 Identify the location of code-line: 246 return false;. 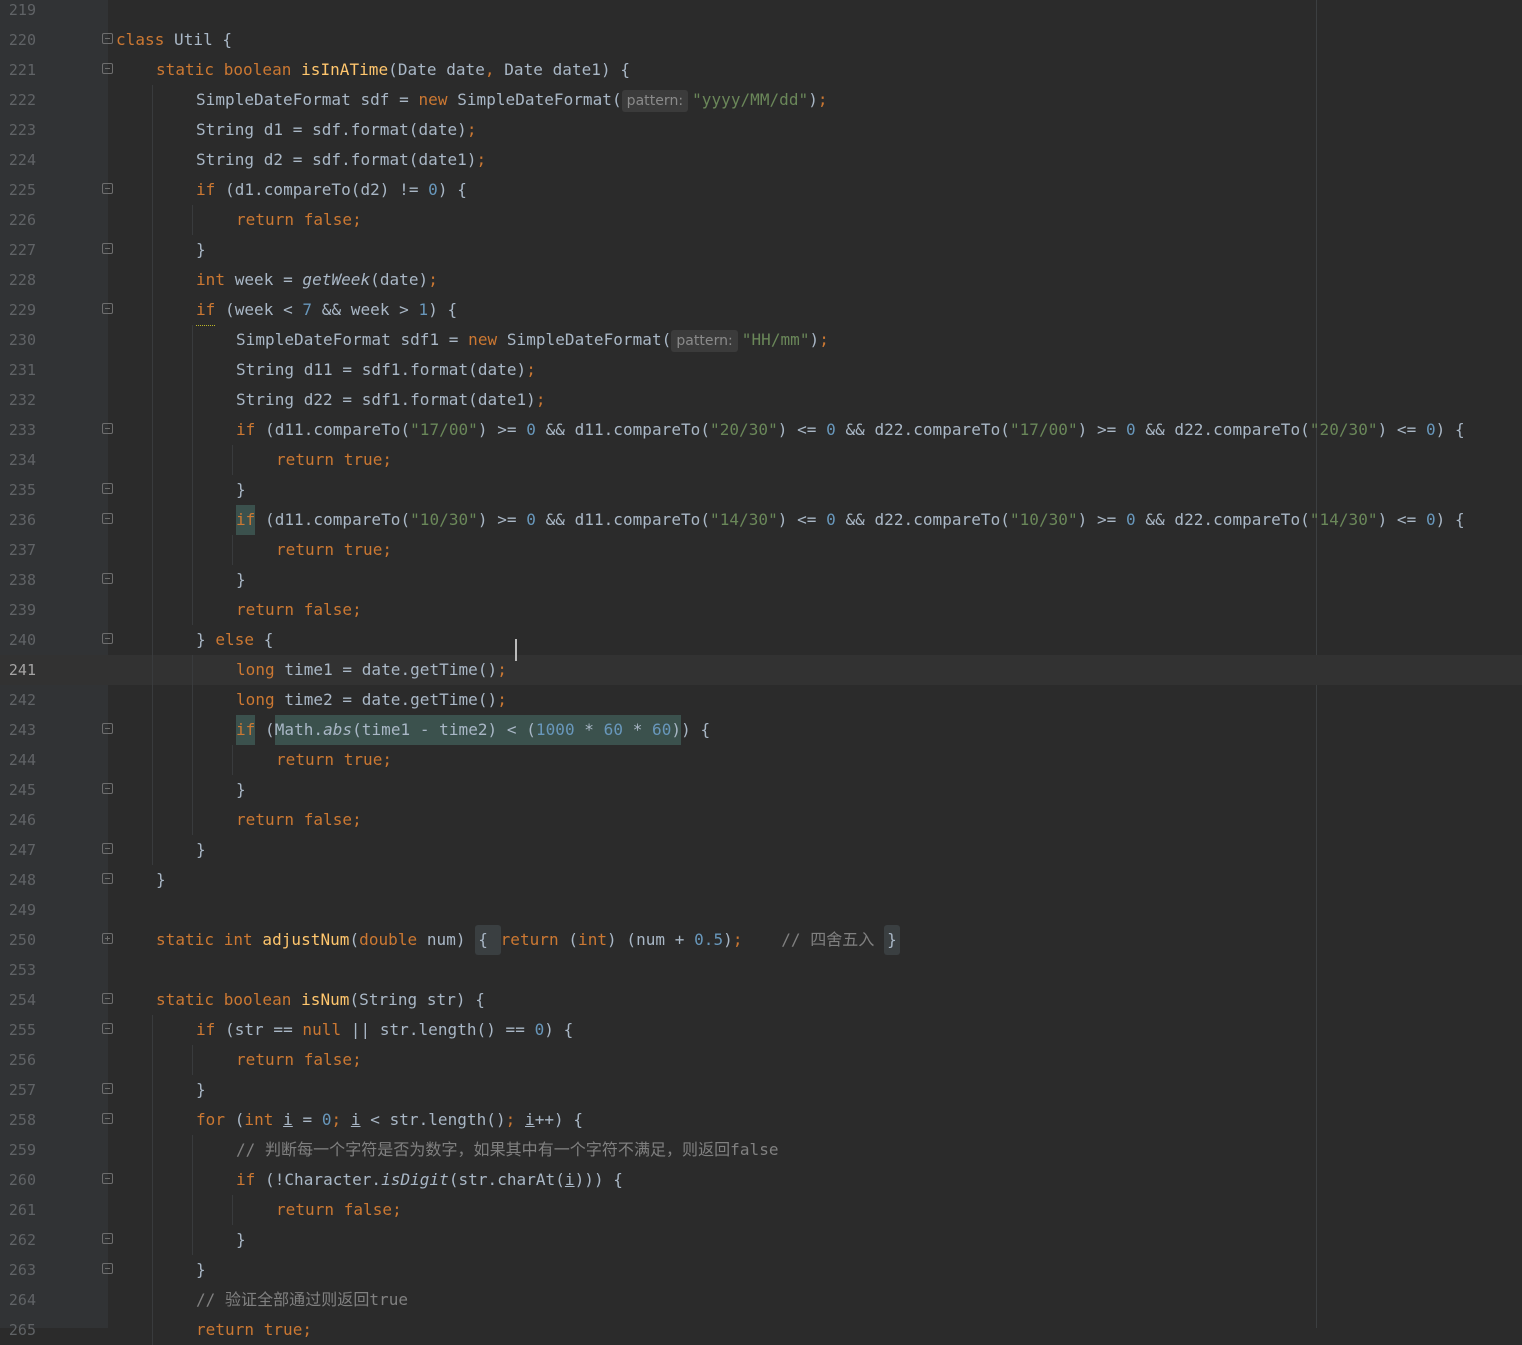
(761, 820).